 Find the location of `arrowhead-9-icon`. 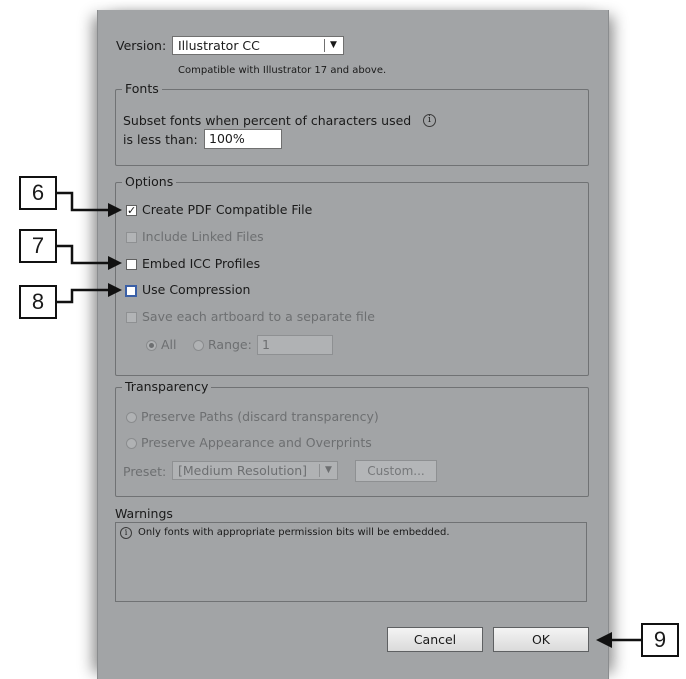

arrowhead-9-icon is located at coordinates (604, 640).